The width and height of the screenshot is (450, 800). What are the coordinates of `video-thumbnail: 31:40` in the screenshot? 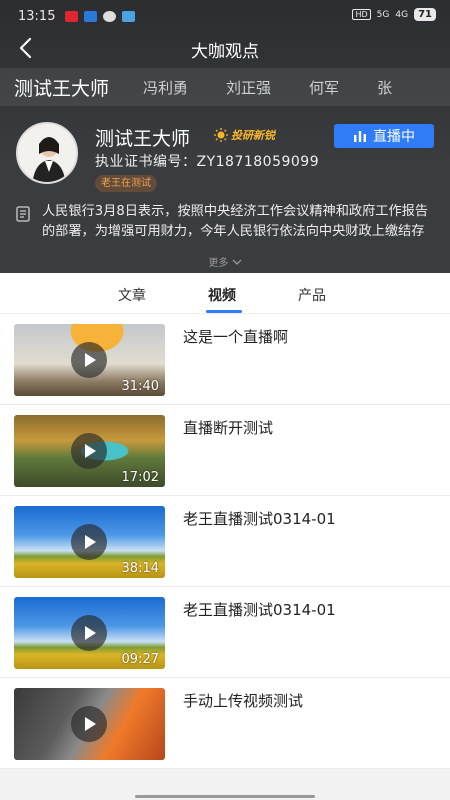 It's located at (89, 360).